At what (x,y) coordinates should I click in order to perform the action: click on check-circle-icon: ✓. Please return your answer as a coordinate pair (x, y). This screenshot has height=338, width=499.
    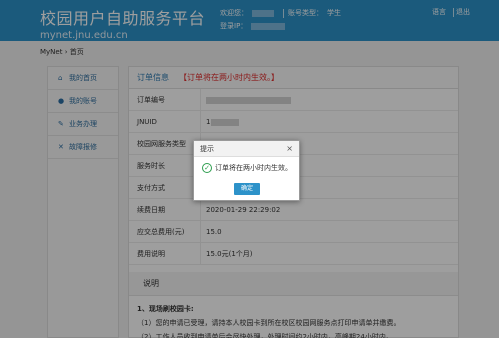
    Looking at the image, I should click on (207, 168).